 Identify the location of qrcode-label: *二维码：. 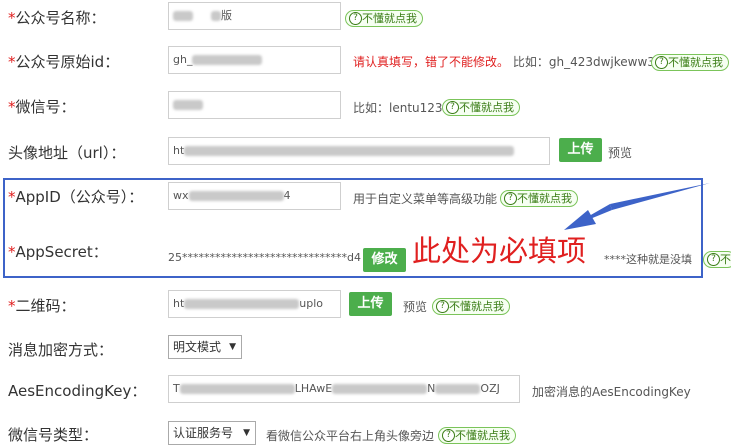
(42, 306).